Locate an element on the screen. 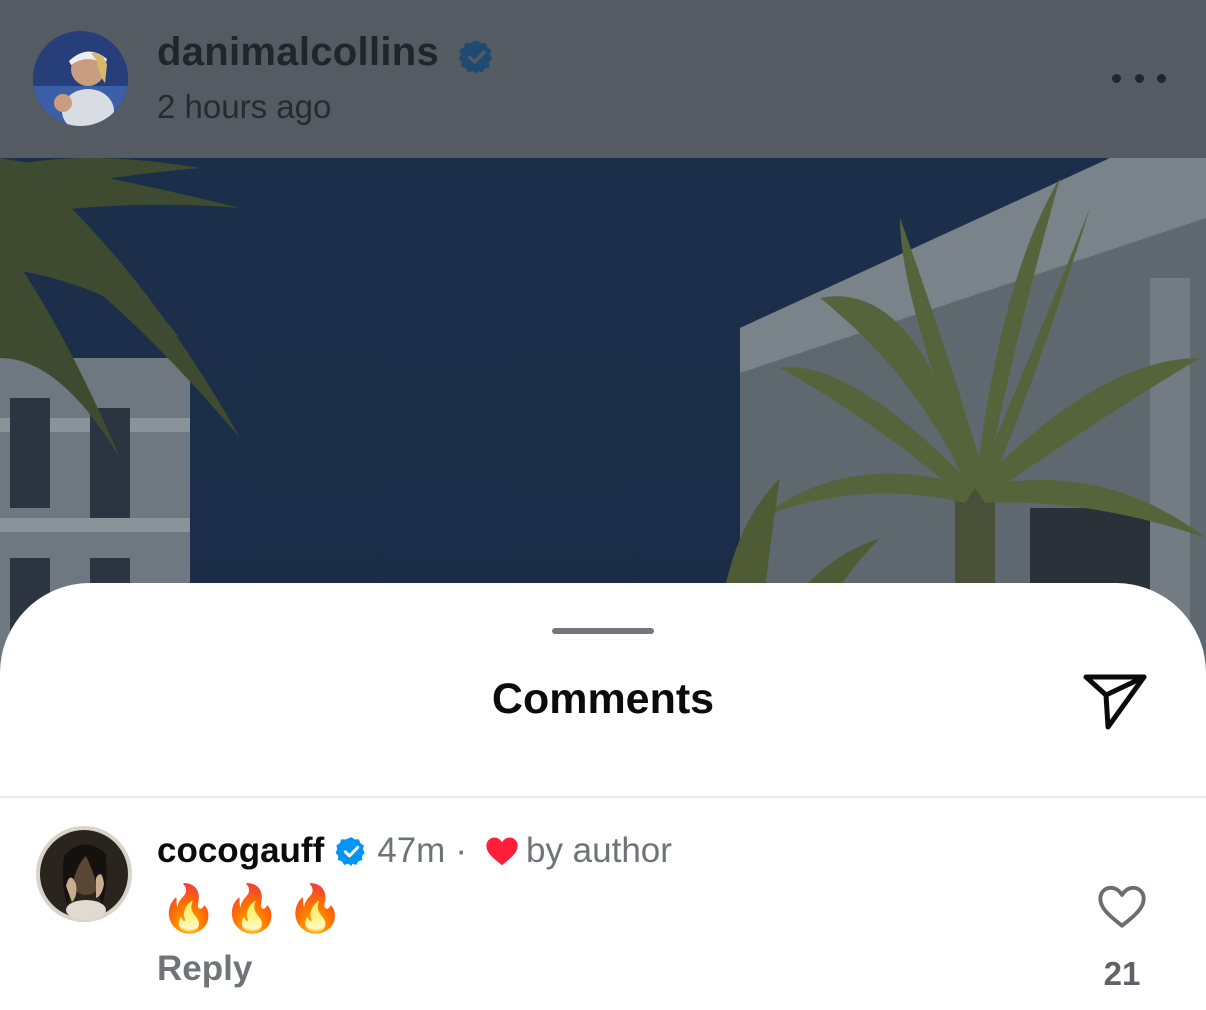  comments-title: Comments is located at coordinates (603, 699).